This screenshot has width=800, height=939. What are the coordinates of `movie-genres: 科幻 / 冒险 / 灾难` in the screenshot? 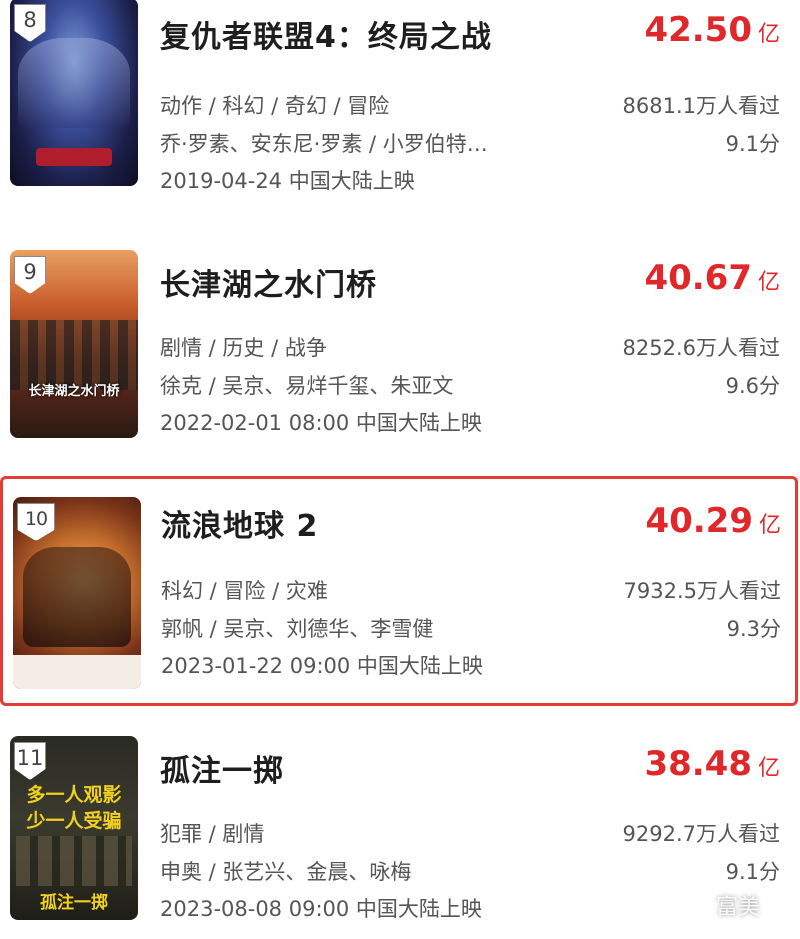 It's located at (244, 591).